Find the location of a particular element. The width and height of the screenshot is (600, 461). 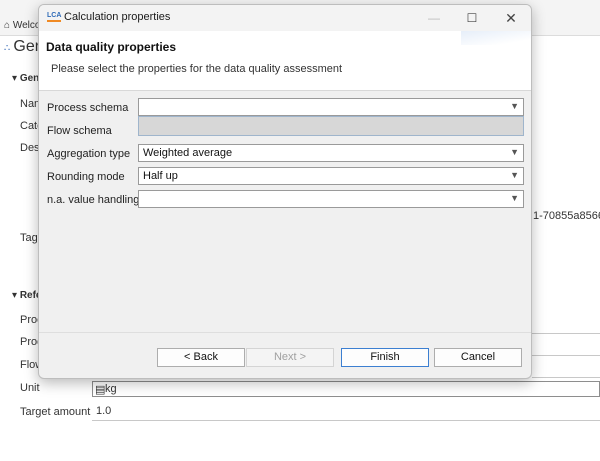

header-decoration is located at coordinates (496, 38).